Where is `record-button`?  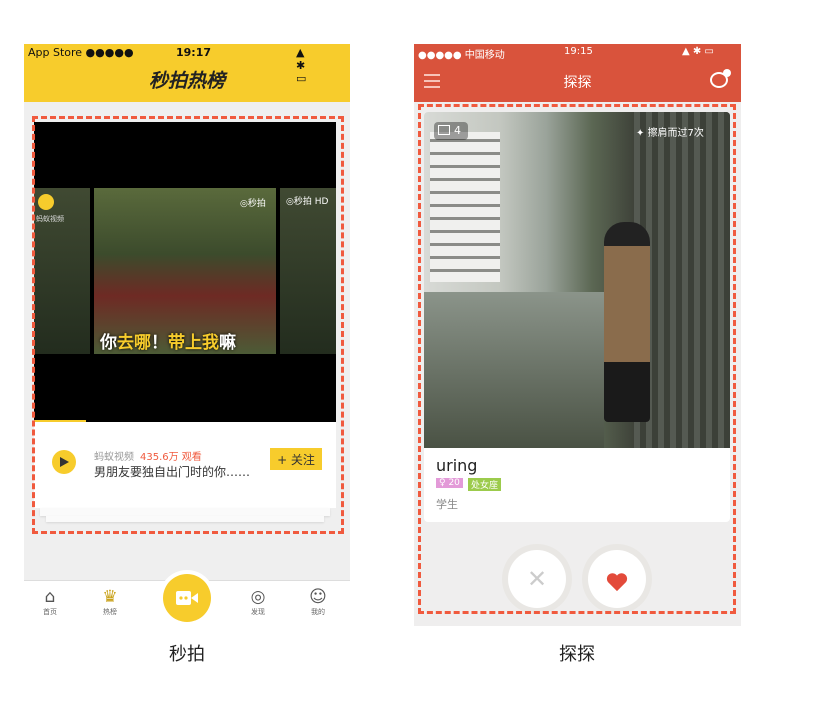 record-button is located at coordinates (187, 598).